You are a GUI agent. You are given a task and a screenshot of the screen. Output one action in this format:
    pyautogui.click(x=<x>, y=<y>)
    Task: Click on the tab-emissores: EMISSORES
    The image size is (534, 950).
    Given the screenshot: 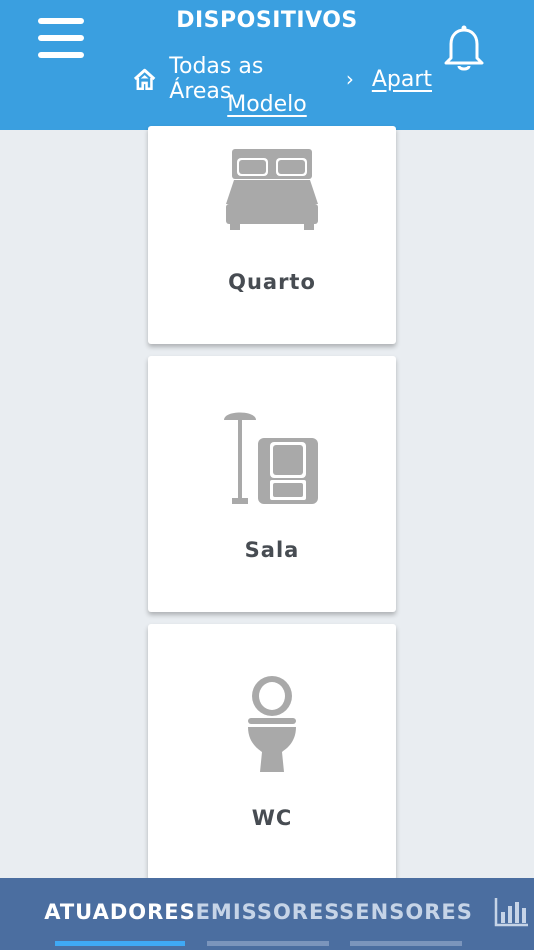 What is the action you would take?
    pyautogui.click(x=267, y=914)
    